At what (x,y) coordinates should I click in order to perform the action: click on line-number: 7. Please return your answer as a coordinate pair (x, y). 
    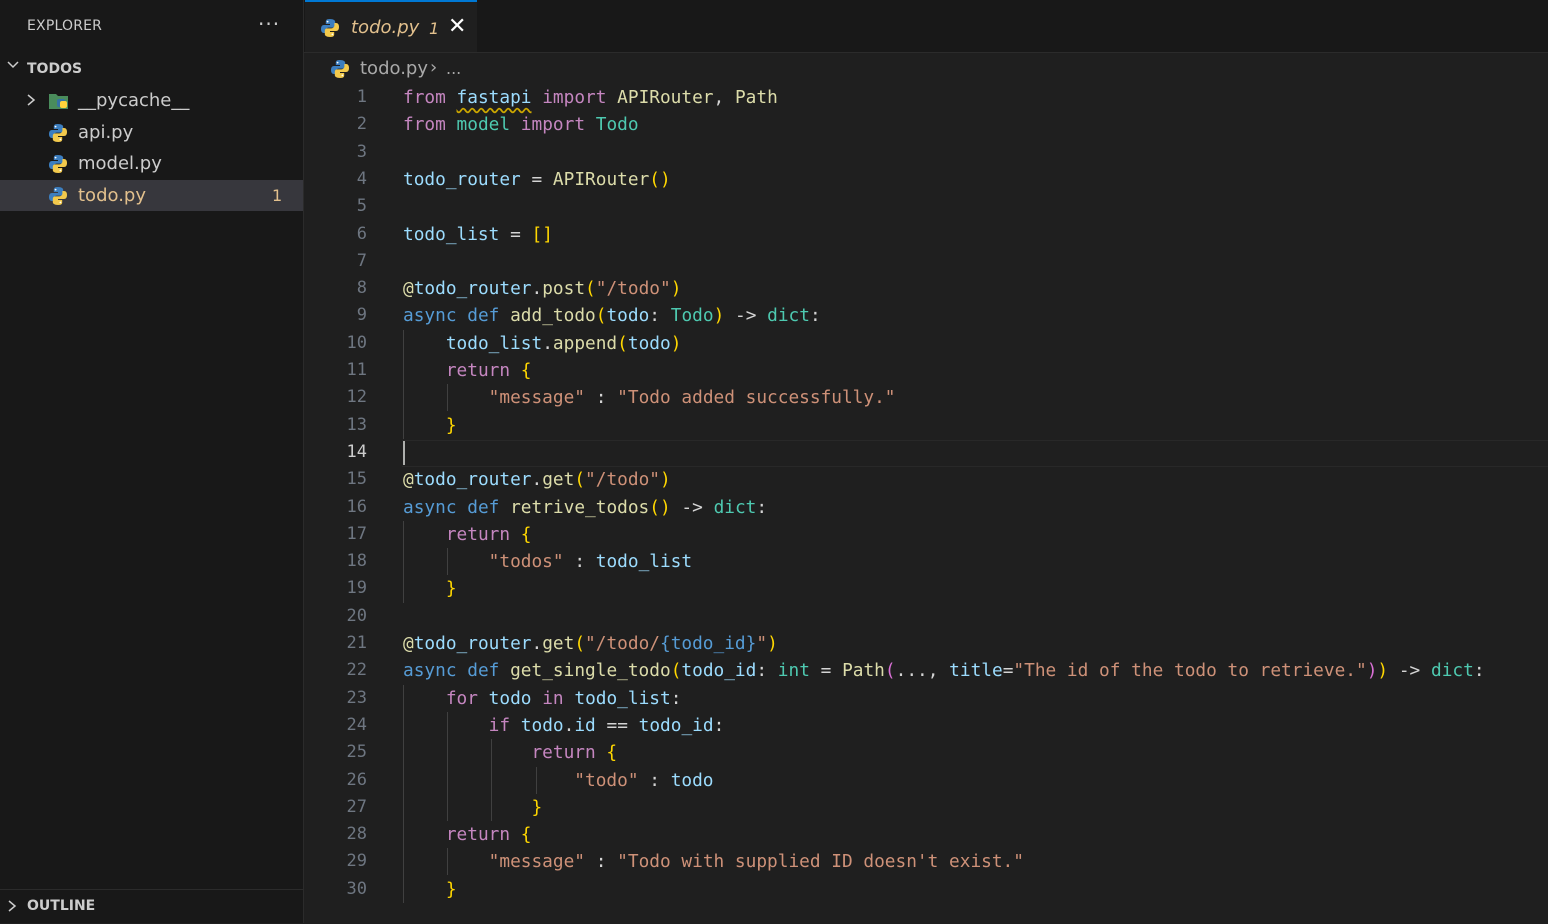
    Looking at the image, I should click on (361, 261).